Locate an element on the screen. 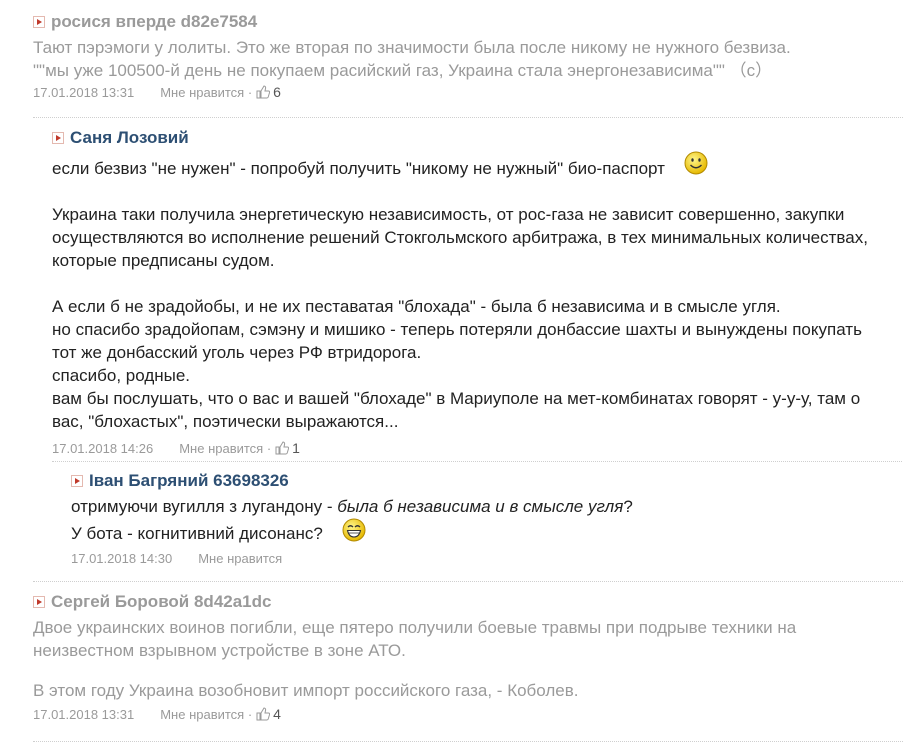 The width and height of the screenshot is (915, 751). comment-meta: 17.01.2018 13:31 Мне нравится · 6 is located at coordinates (468, 92).